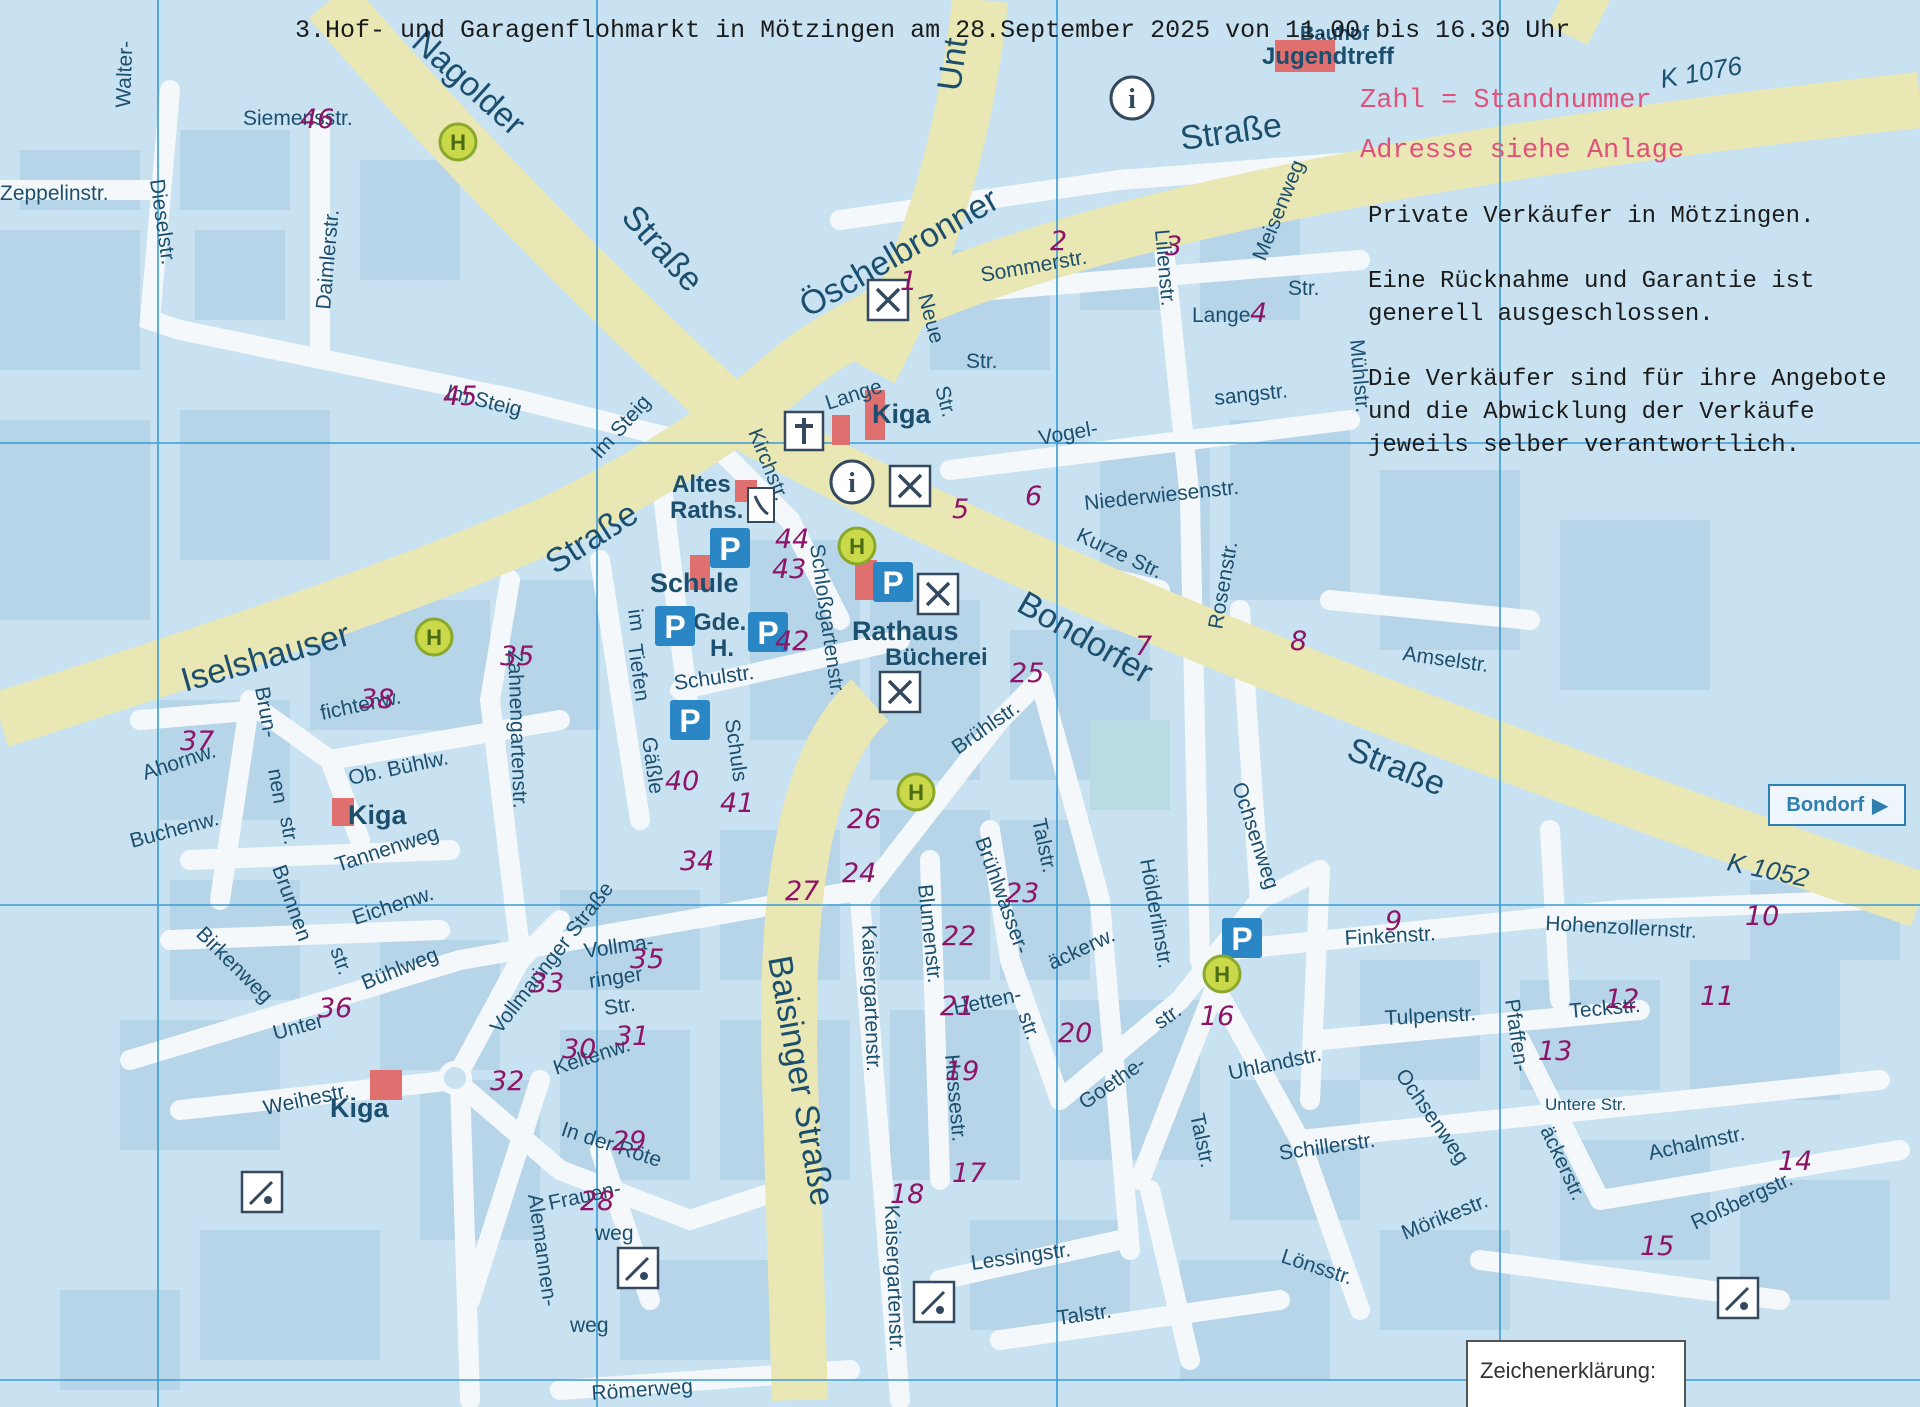  Describe the element at coordinates (802, 891) in the screenshot. I see `stand-number-27: 27` at that location.